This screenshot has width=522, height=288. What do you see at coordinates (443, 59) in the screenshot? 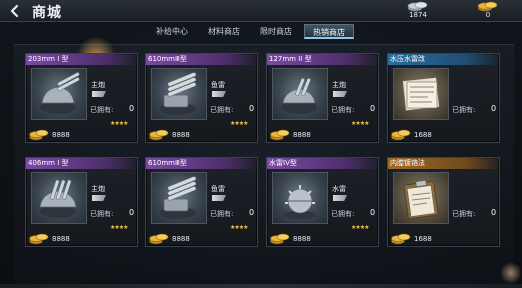
I see `item-name: 水压水雷改` at bounding box center [443, 59].